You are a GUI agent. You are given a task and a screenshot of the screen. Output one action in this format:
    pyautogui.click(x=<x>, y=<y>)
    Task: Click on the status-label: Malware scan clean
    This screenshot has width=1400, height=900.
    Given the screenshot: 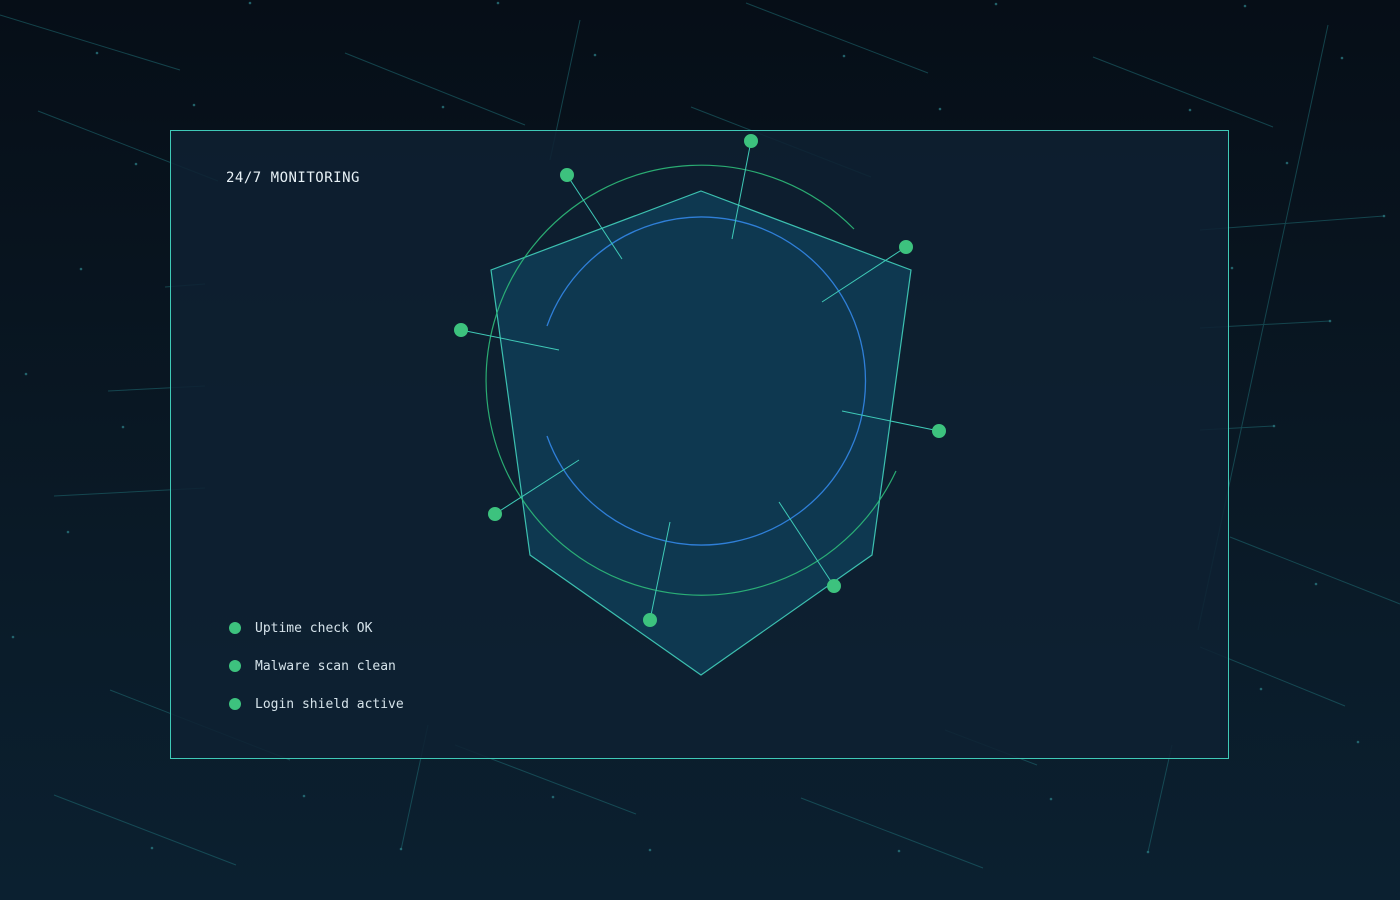 What is the action you would take?
    pyautogui.click(x=325, y=666)
    